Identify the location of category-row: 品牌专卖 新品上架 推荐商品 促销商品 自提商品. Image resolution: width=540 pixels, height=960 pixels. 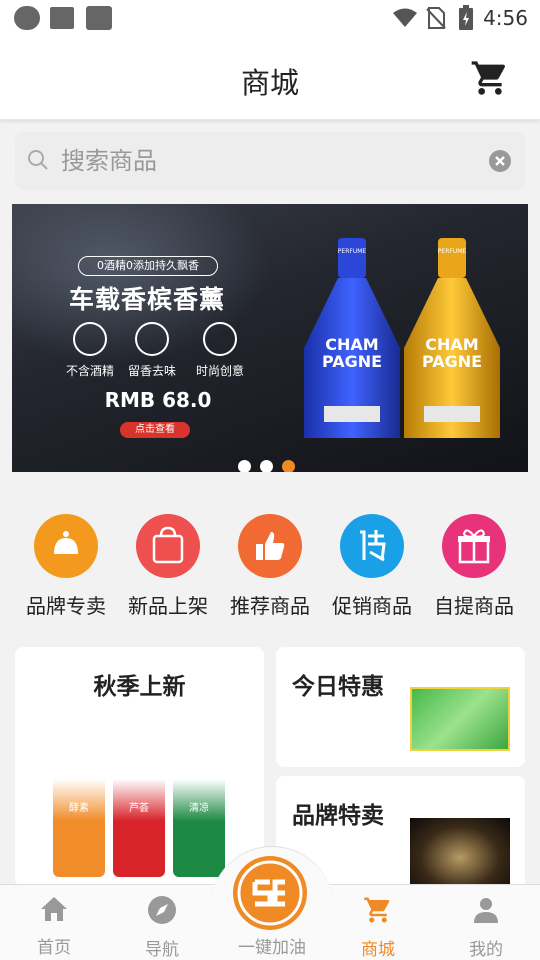
(270, 561).